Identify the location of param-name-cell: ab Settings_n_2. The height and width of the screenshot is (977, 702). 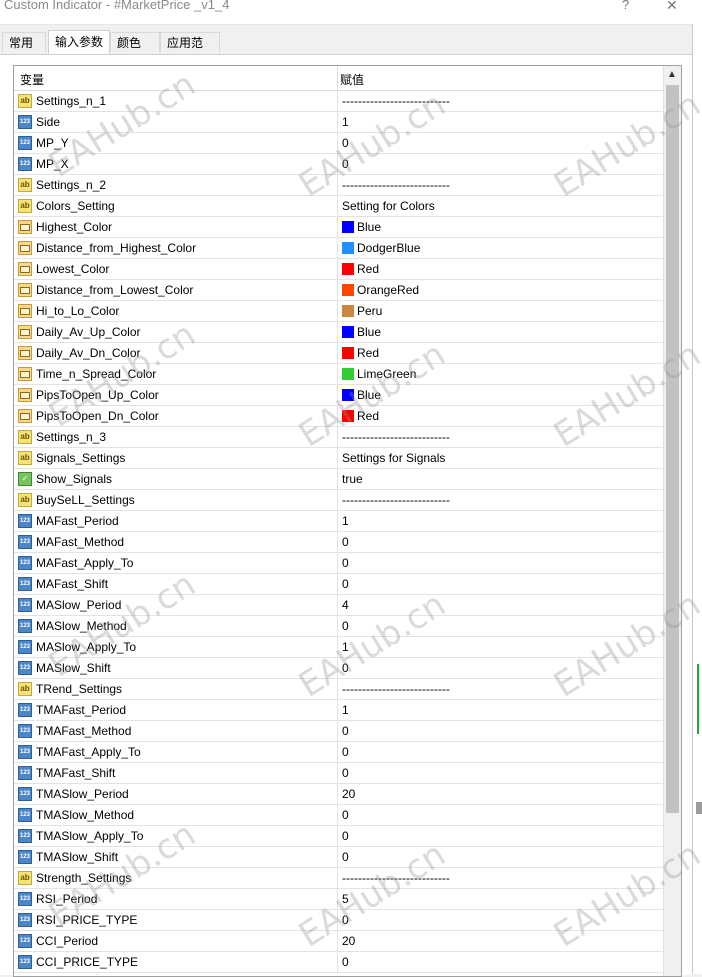
(176, 185).